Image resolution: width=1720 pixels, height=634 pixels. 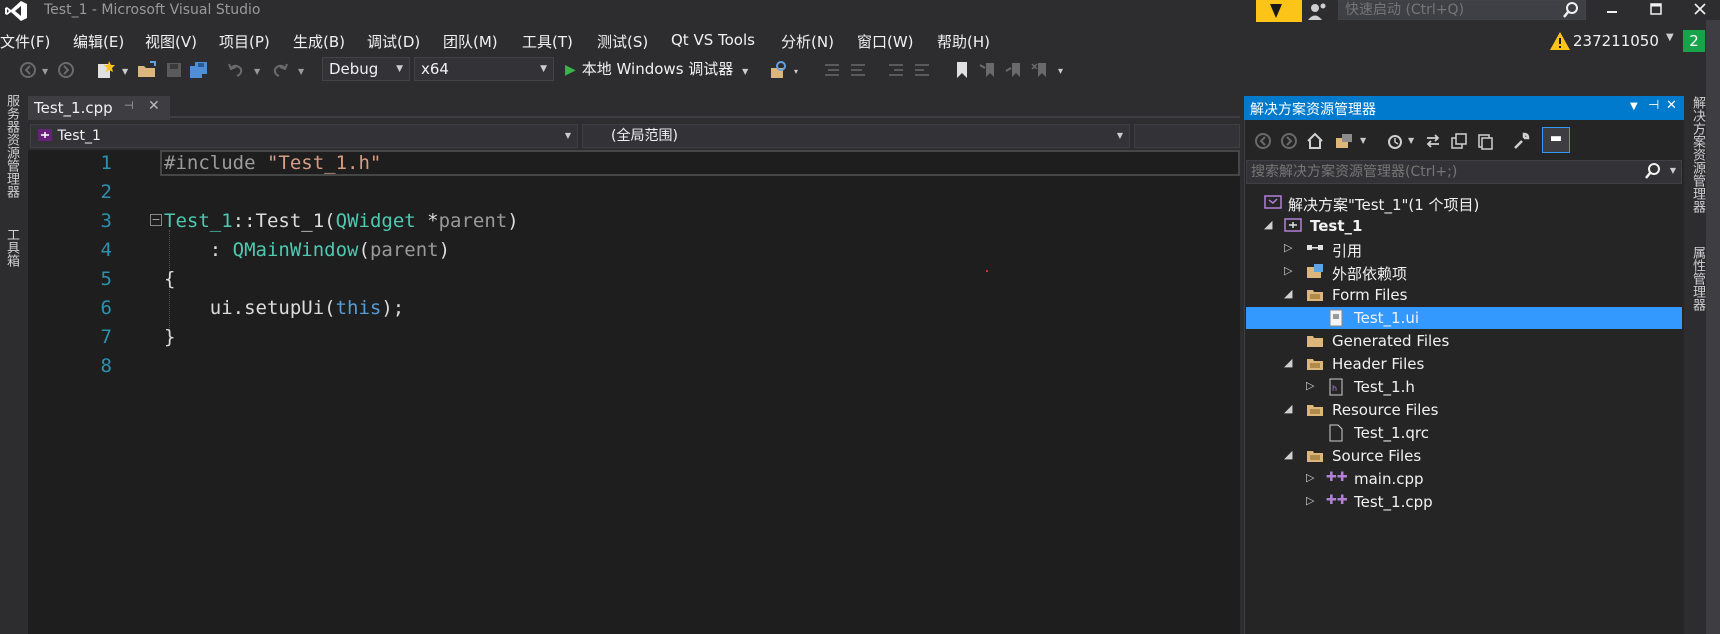 What do you see at coordinates (779, 70) in the screenshot?
I see `find-in-files-icon` at bounding box center [779, 70].